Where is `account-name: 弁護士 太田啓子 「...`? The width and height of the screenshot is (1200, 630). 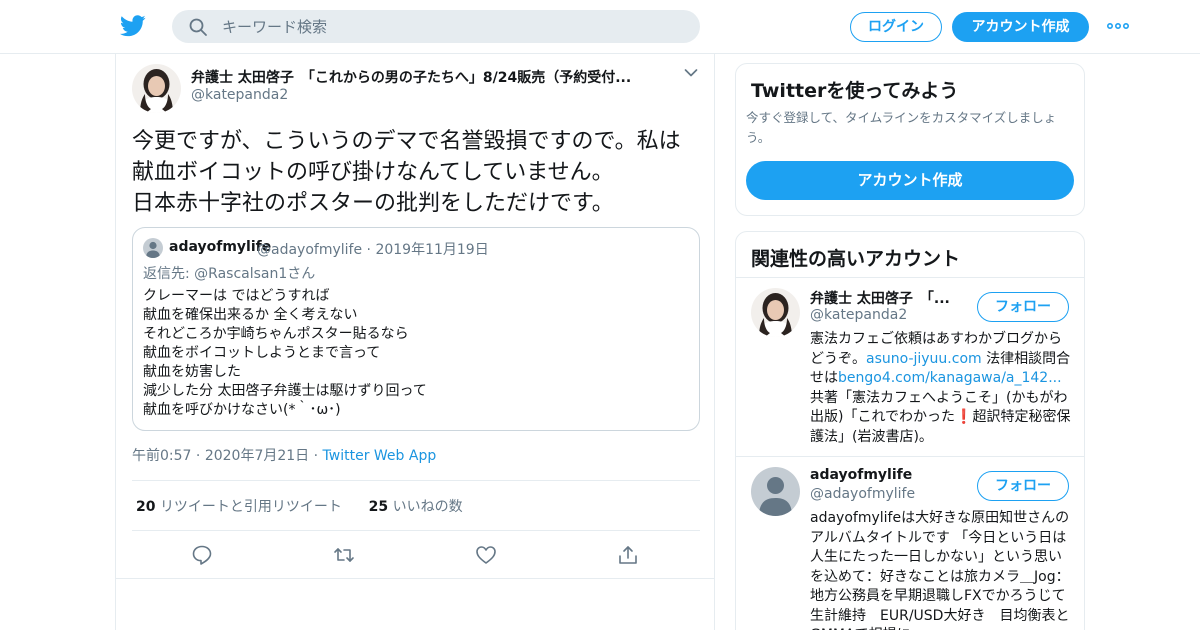
account-name: 弁護士 太田啓子 「... is located at coordinates (880, 298).